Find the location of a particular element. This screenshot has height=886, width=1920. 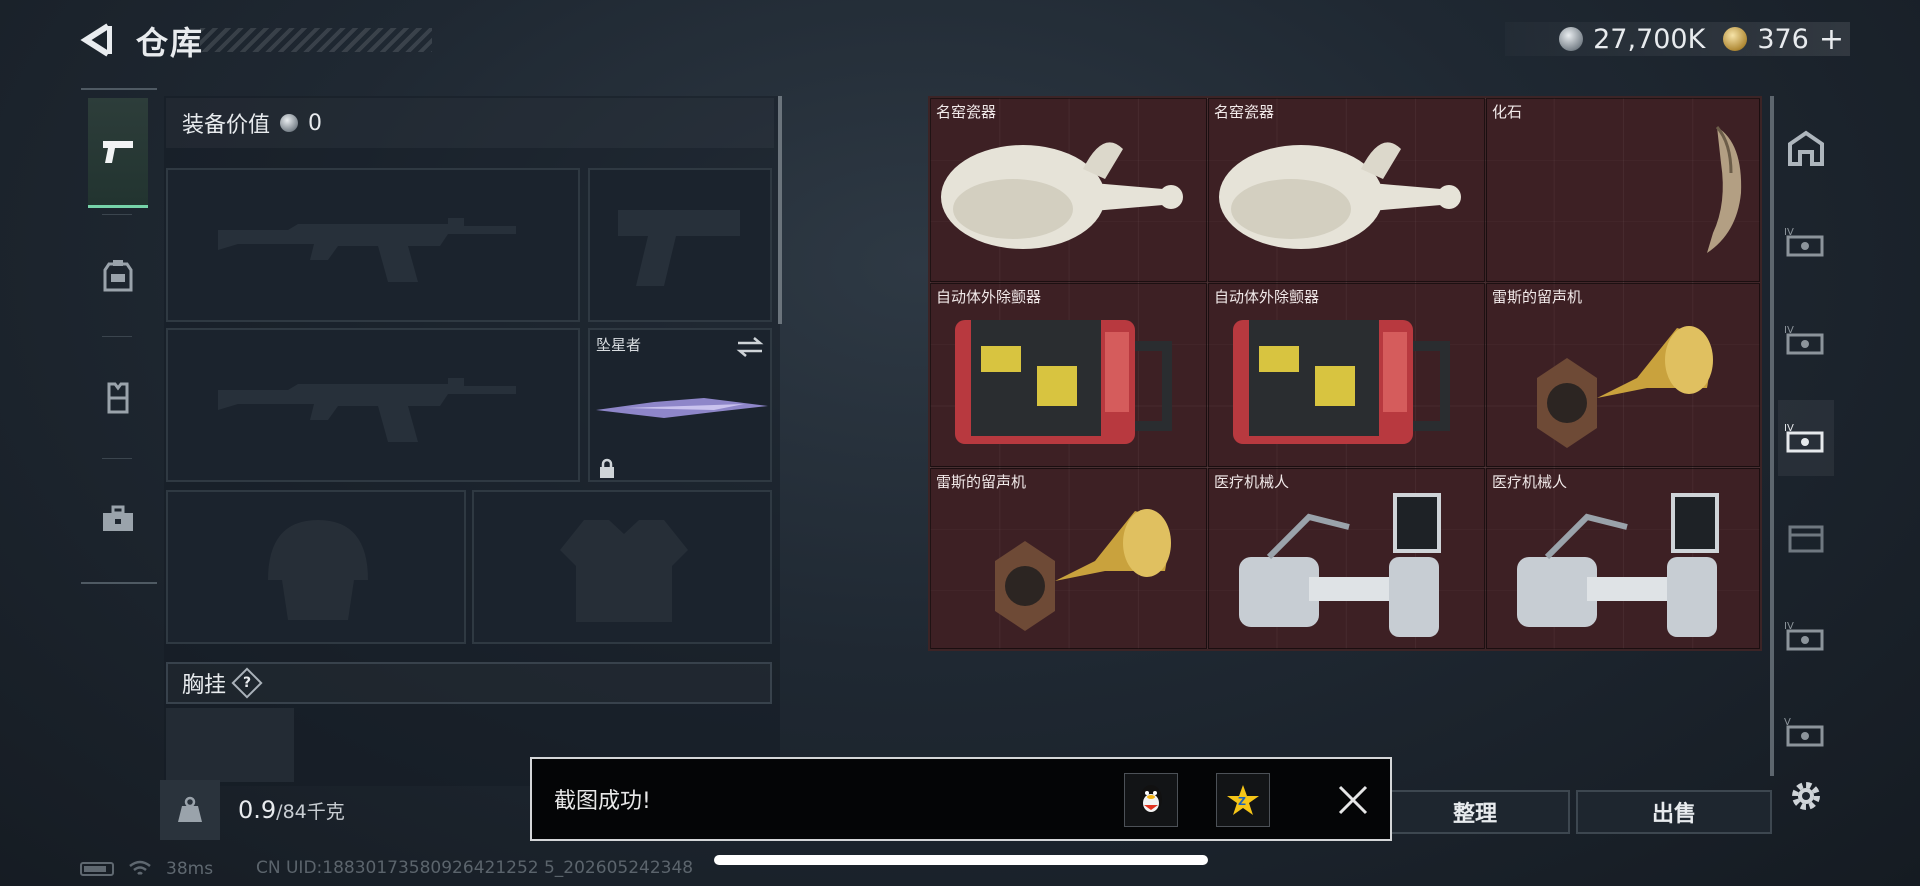

chest-rig-slot is located at coordinates (230, 745).